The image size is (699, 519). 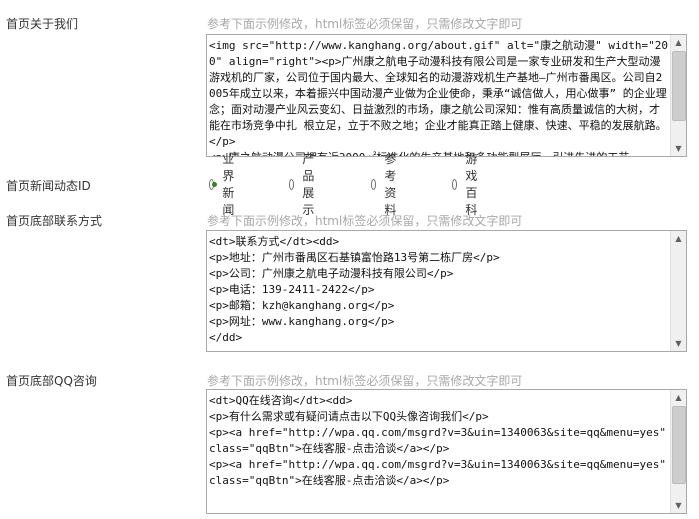 What do you see at coordinates (365, 221) in the screenshot?
I see `contact-hint: 参考下面示例修改，html标签必须保留，只需修改文字即可` at bounding box center [365, 221].